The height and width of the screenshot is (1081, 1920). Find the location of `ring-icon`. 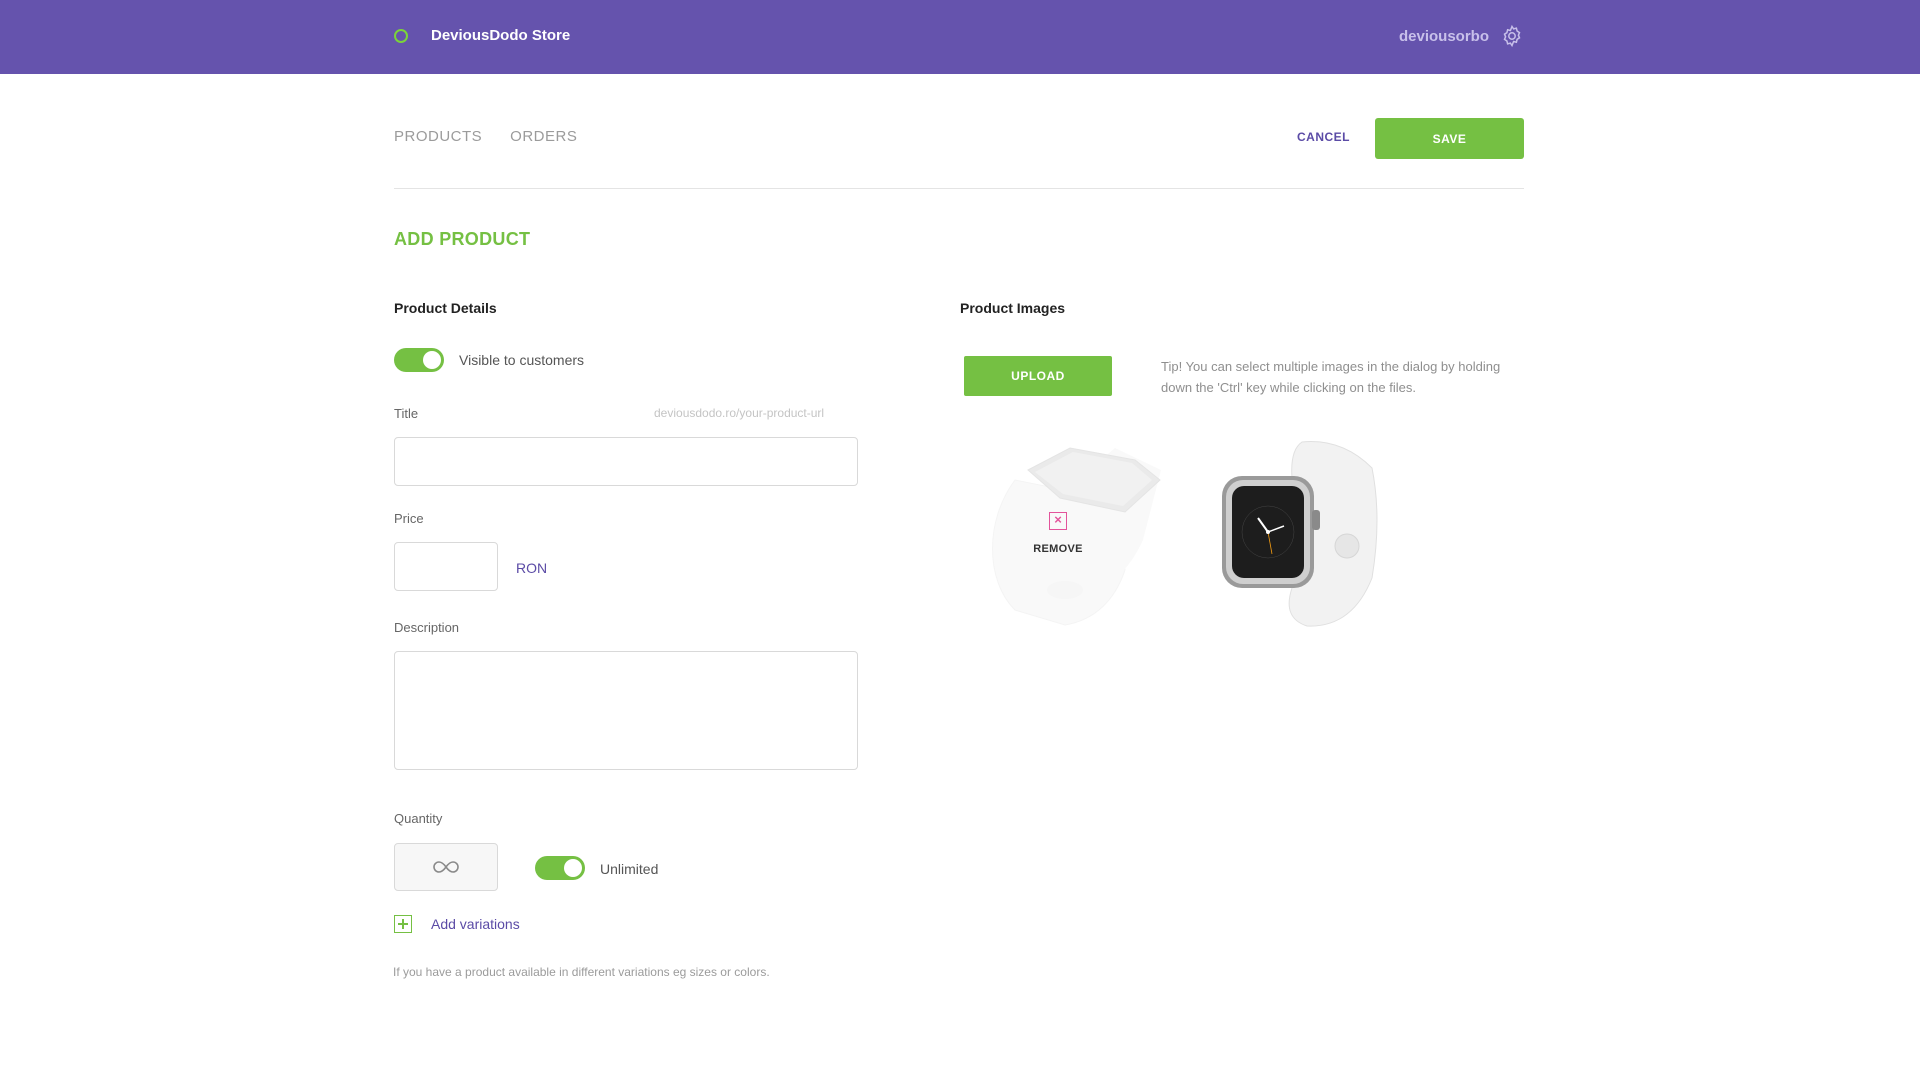

ring-icon is located at coordinates (401, 35).